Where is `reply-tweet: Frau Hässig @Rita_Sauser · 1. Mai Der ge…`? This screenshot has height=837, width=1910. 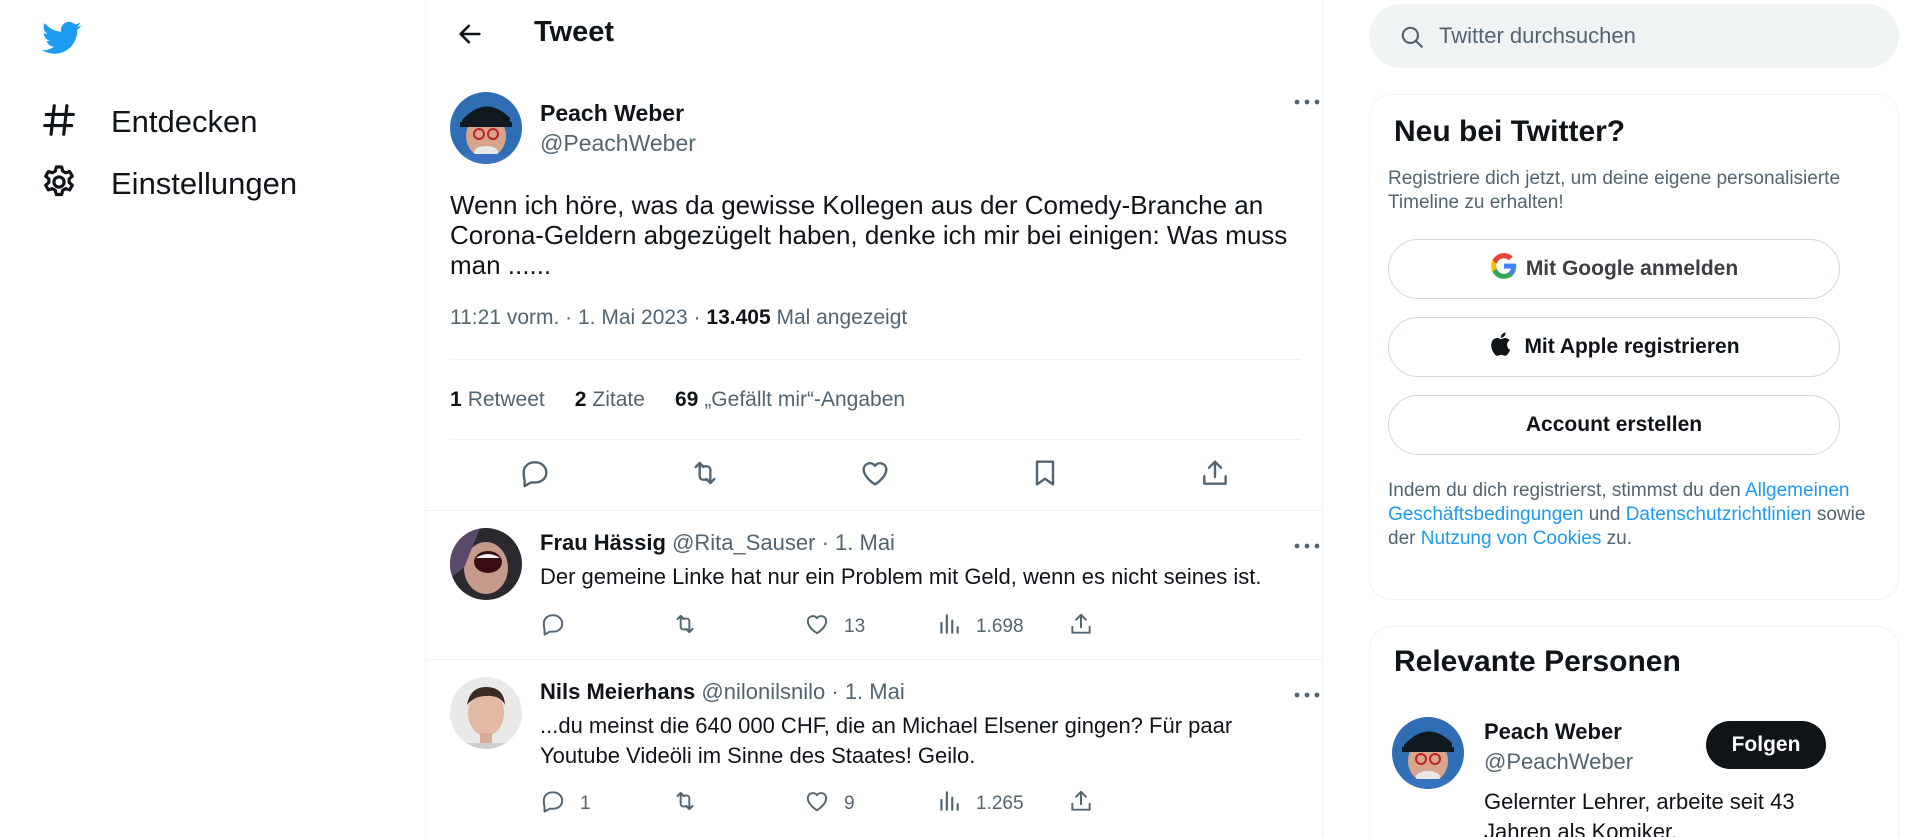
reply-tweet: Frau Hässig @Rita_Sauser · 1. Mai Der ge… is located at coordinates (874, 586).